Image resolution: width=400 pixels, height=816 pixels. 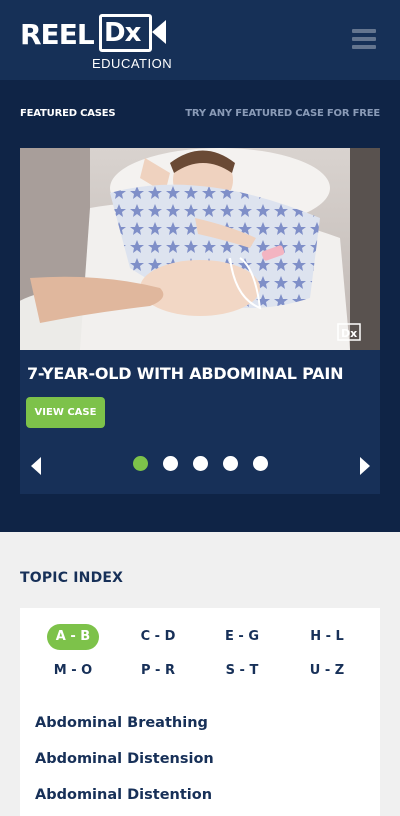 What do you see at coordinates (72, 578) in the screenshot?
I see `topic-index-heading: TOPIC INDEX` at bounding box center [72, 578].